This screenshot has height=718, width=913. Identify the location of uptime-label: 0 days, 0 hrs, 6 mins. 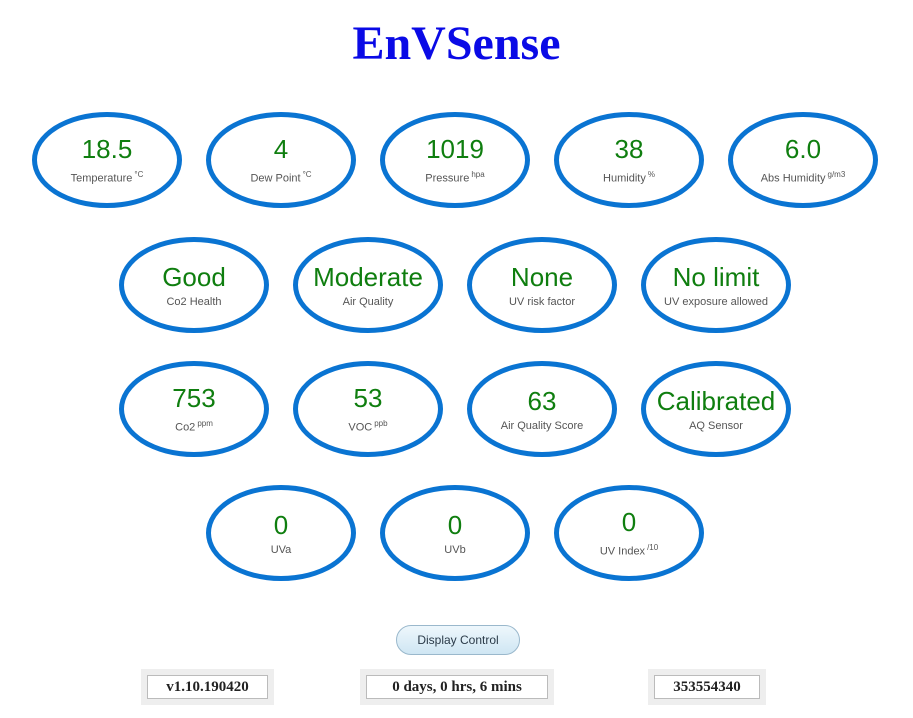
(457, 687).